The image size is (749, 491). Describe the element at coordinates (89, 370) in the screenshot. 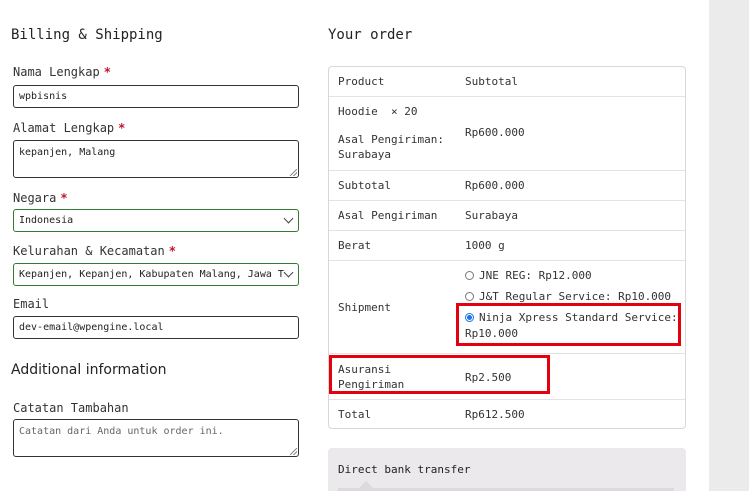

I see `additional-info-title: Additional information` at that location.